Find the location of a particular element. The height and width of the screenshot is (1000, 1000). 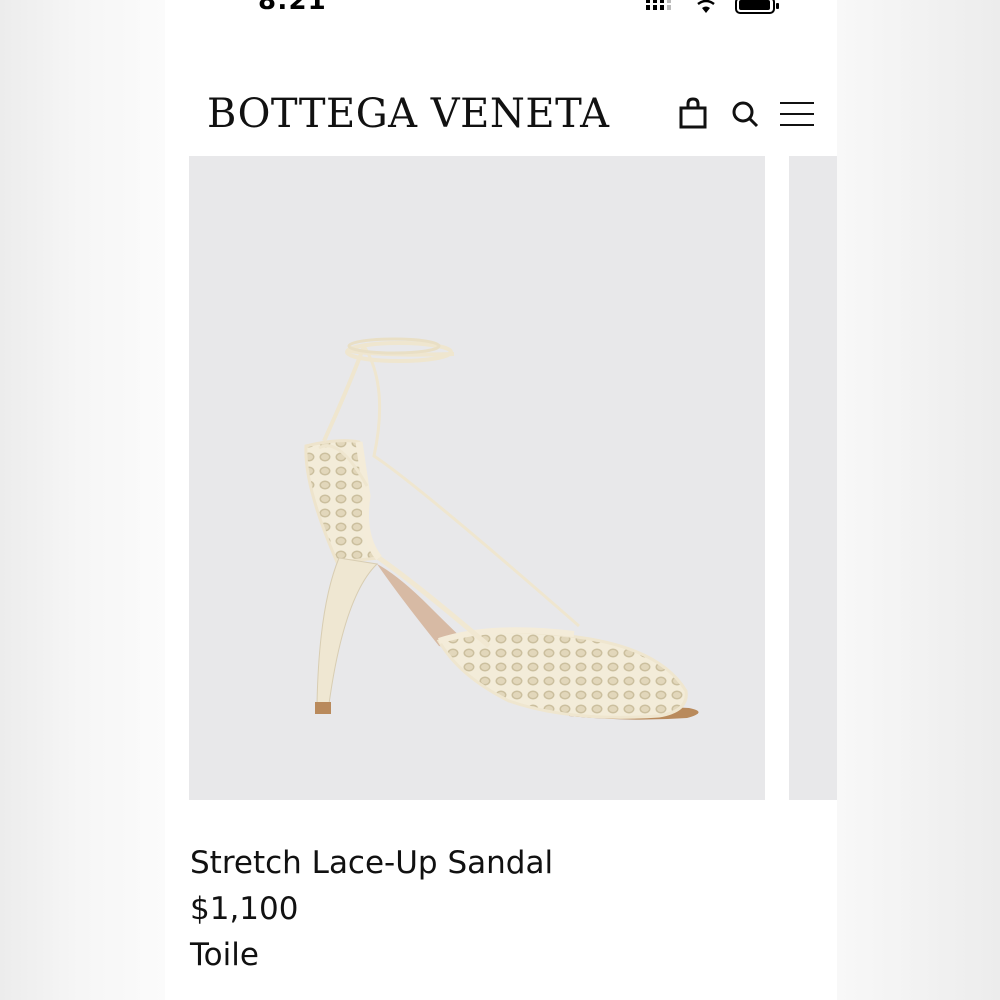

status-time: 8:21 is located at coordinates (292, 8).